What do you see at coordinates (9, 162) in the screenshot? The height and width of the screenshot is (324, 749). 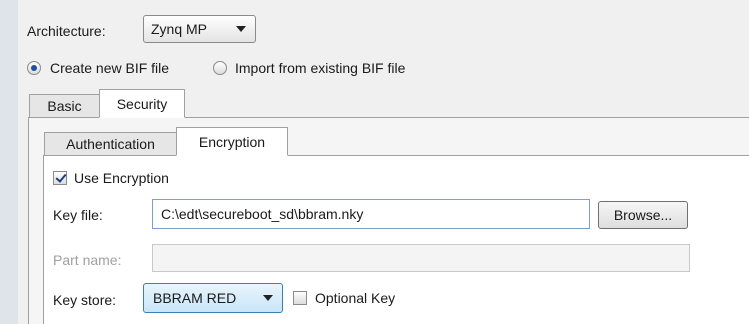 I see `left-edge-strip` at bounding box center [9, 162].